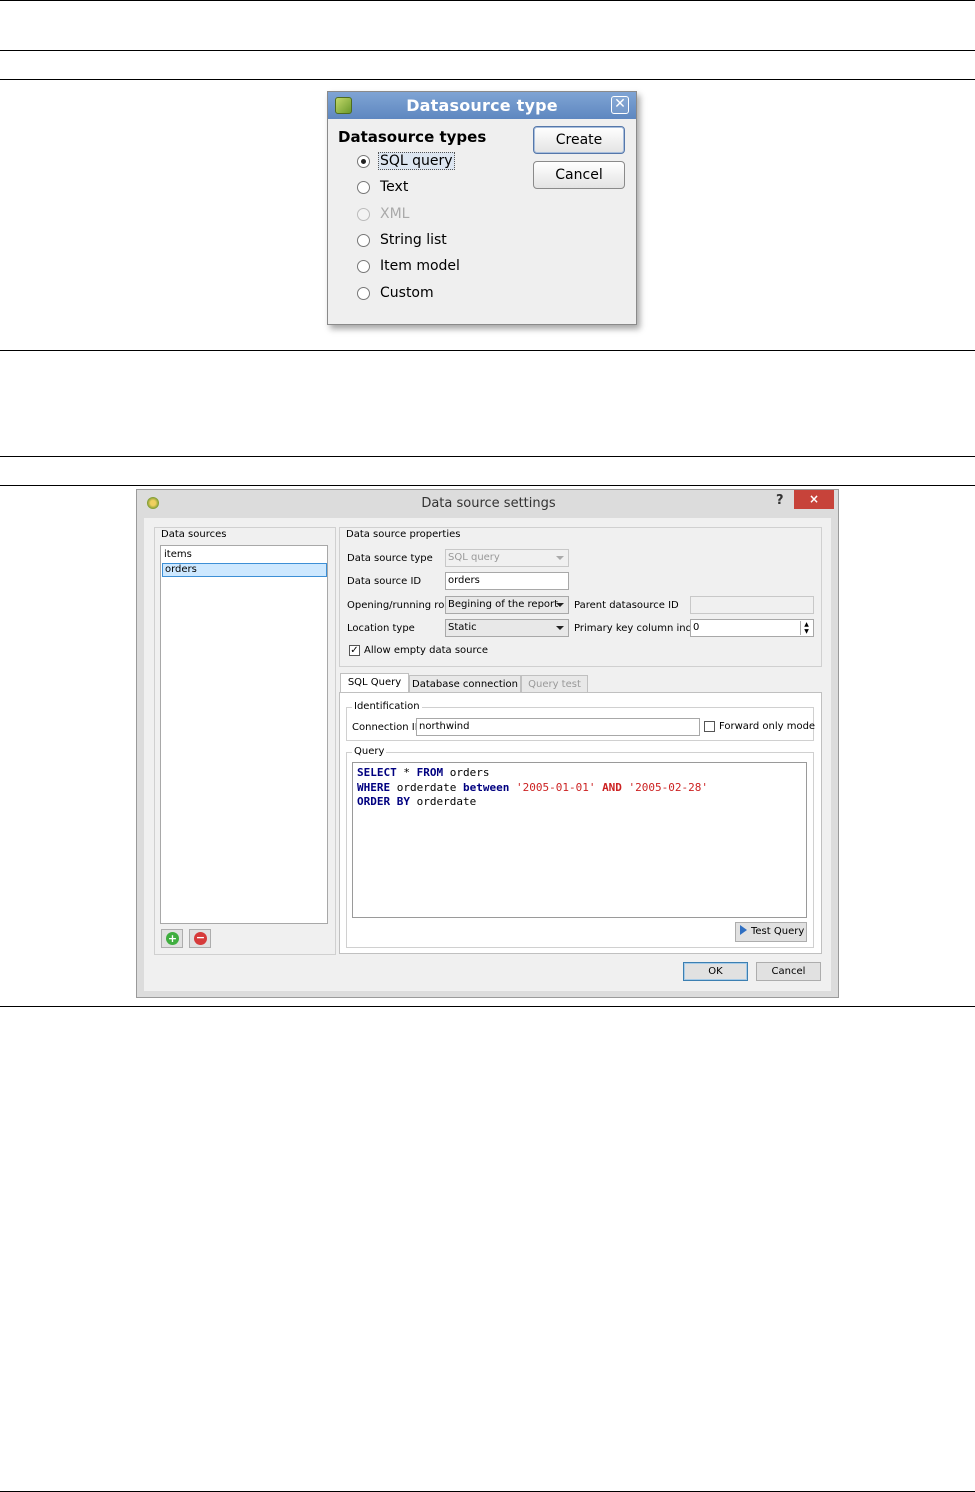  Describe the element at coordinates (466, 772) in the screenshot. I see `sql-text-part: orders` at that location.